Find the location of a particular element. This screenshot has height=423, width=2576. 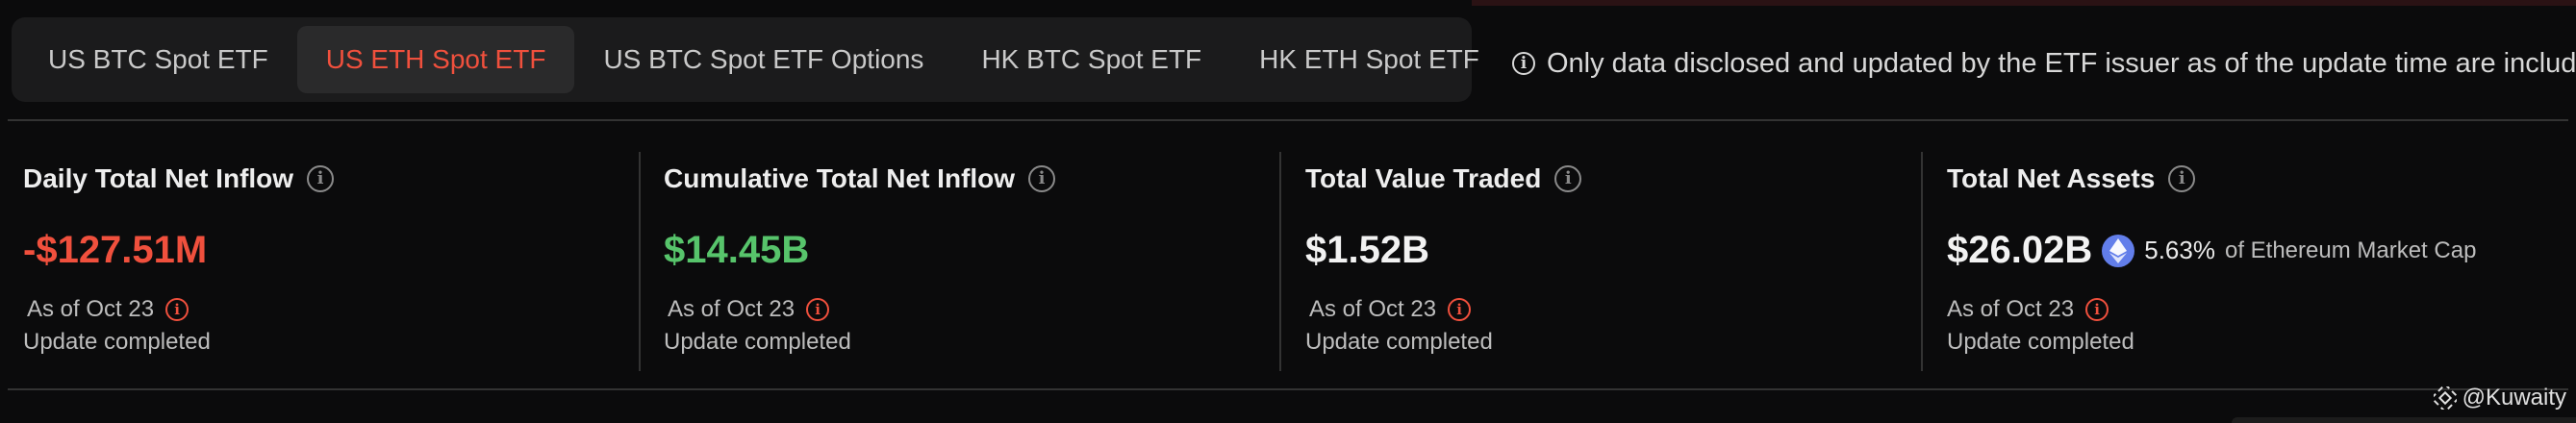

market-cap-label: of Ethereum Market Cap is located at coordinates (2350, 249).